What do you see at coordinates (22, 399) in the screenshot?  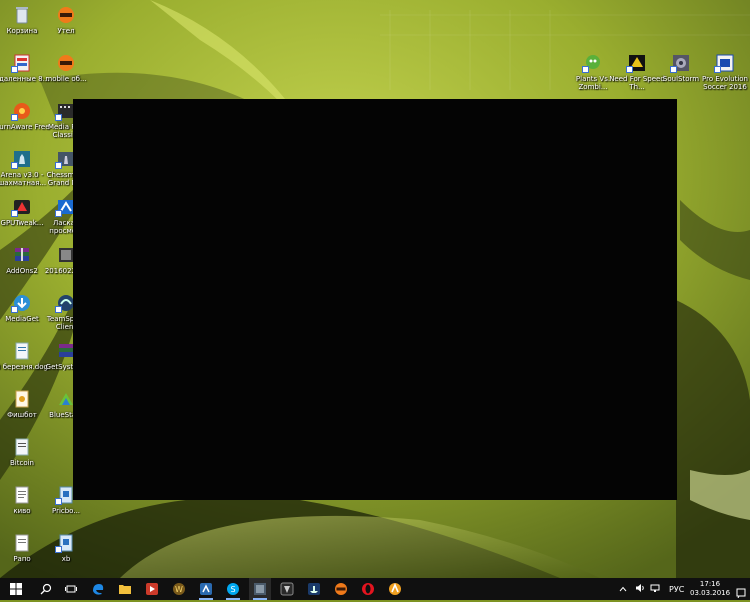 I see `file-icon` at bounding box center [22, 399].